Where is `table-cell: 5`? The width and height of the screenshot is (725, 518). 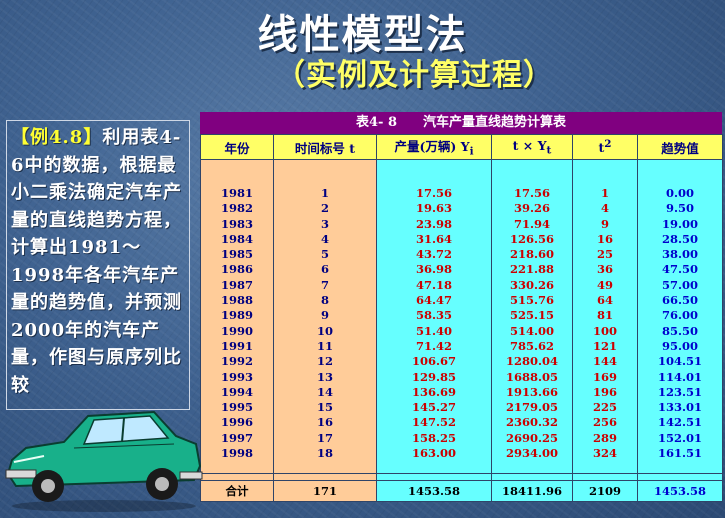
table-cell: 5 is located at coordinates (324, 254).